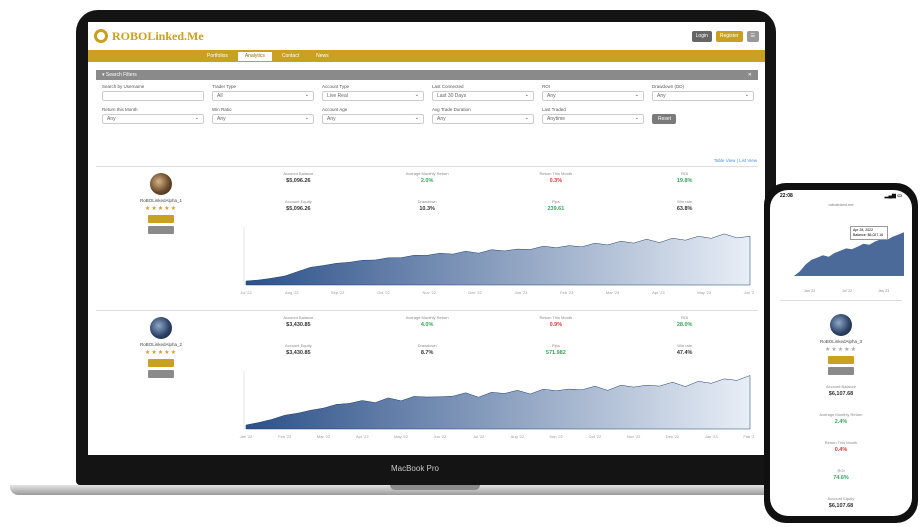 The image size is (920, 527). What do you see at coordinates (217, 56) in the screenshot?
I see `nav-portfolios: Portfolios` at bounding box center [217, 56].